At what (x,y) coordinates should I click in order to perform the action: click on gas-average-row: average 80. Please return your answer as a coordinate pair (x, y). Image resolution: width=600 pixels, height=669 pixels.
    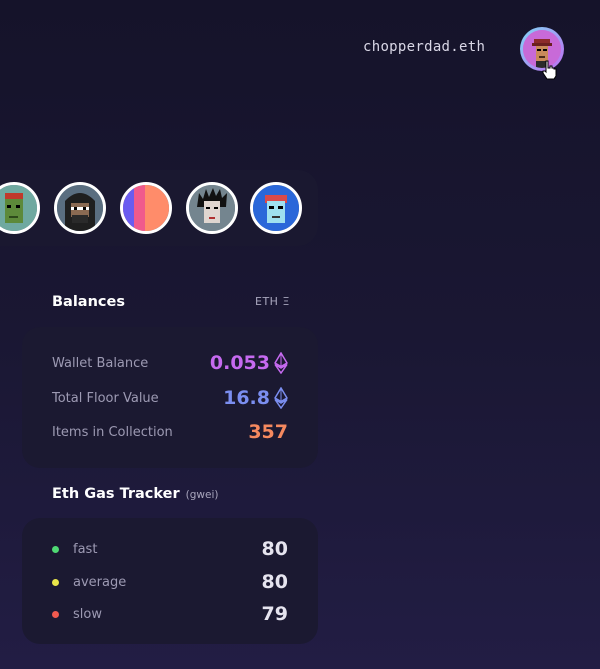
    Looking at the image, I should click on (170, 582).